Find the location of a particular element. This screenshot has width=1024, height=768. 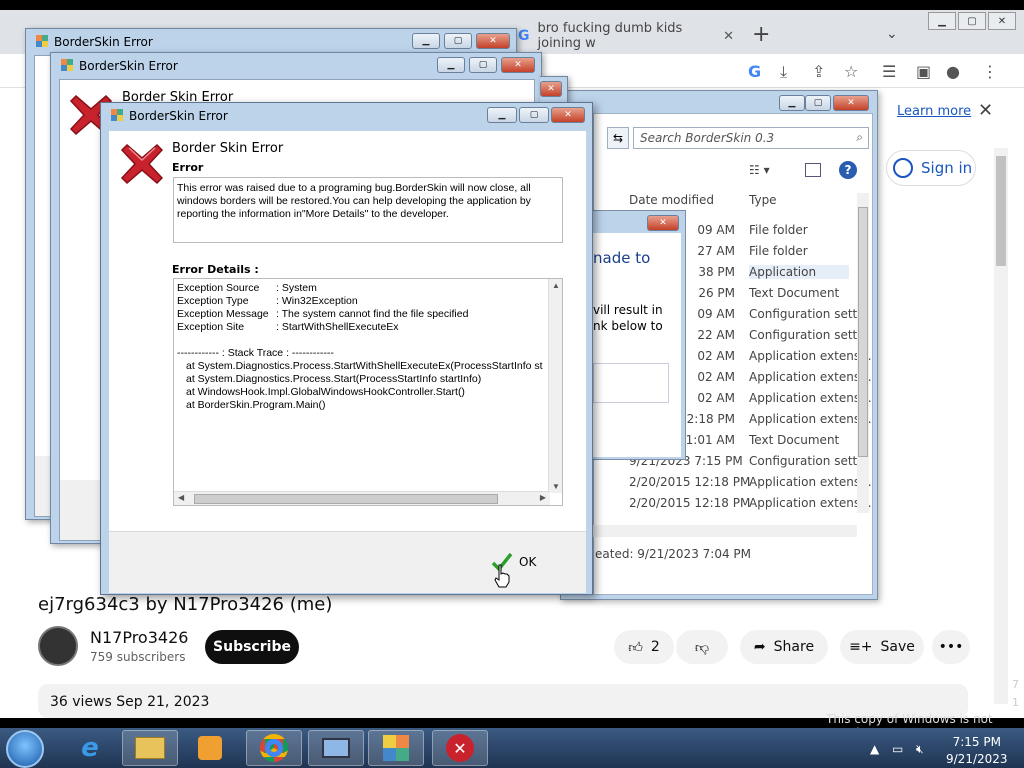

scroll-thumb is located at coordinates (1001, 211).